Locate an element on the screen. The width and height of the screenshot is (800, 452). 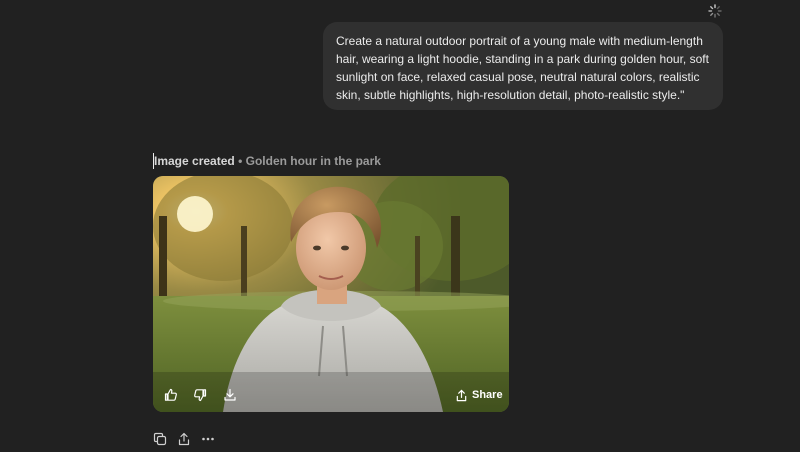
image-share-button: Share is located at coordinates (479, 395).